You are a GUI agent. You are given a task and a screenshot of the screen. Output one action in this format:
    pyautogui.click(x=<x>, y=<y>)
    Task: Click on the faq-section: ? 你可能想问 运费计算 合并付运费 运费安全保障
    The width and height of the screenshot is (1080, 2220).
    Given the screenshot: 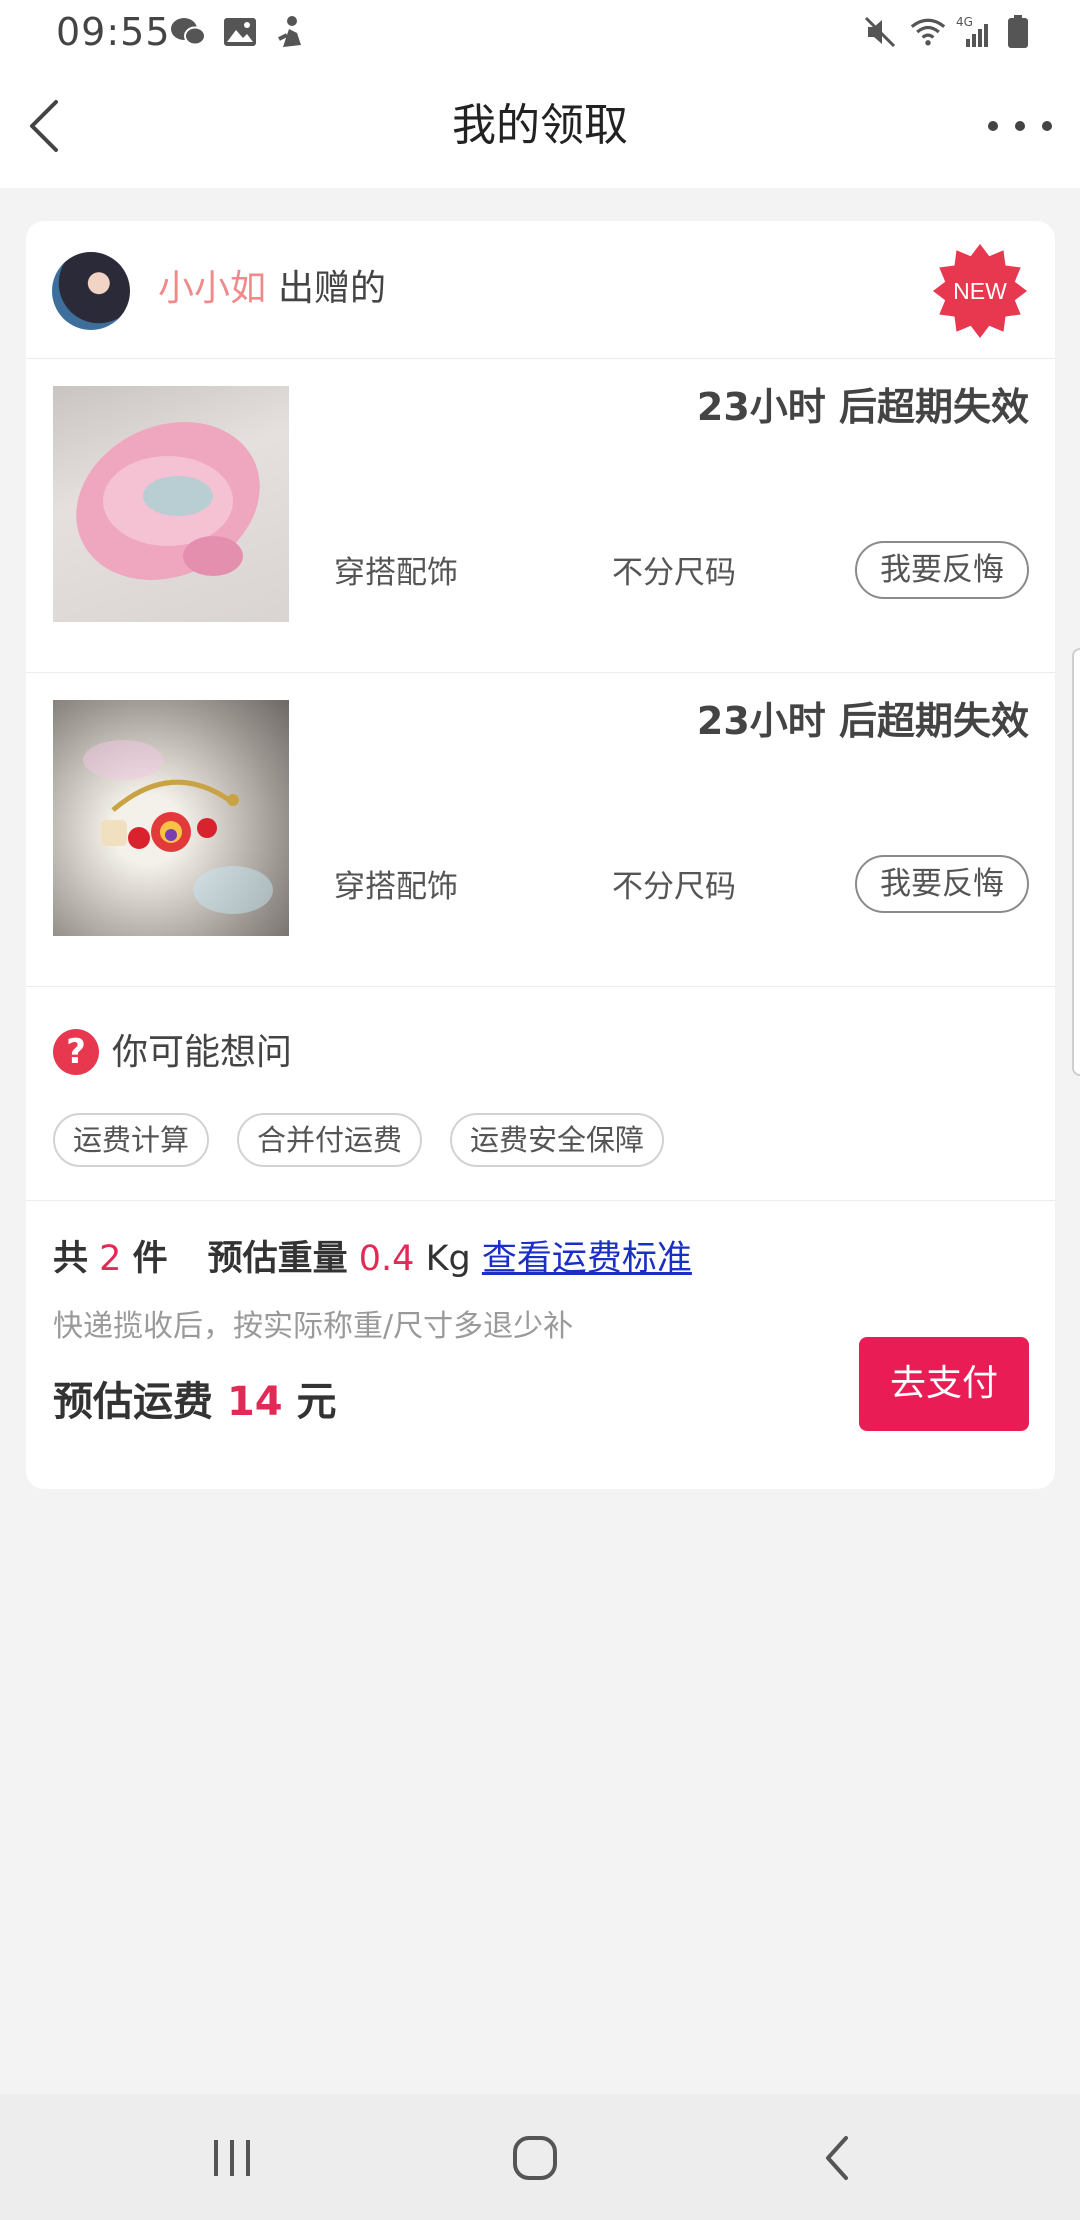 What is the action you would take?
    pyautogui.click(x=540, y=1094)
    